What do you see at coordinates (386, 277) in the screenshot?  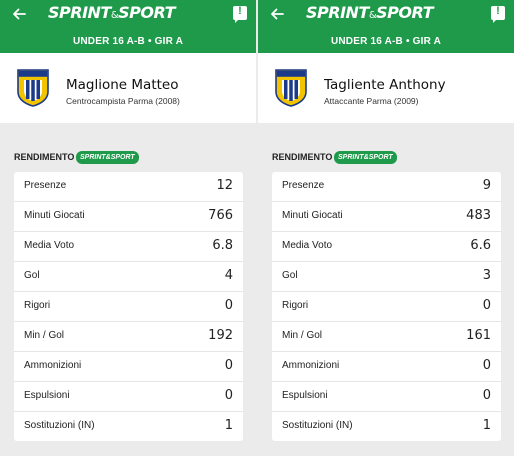 I see `stat-row-gol: Gol 3` at bounding box center [386, 277].